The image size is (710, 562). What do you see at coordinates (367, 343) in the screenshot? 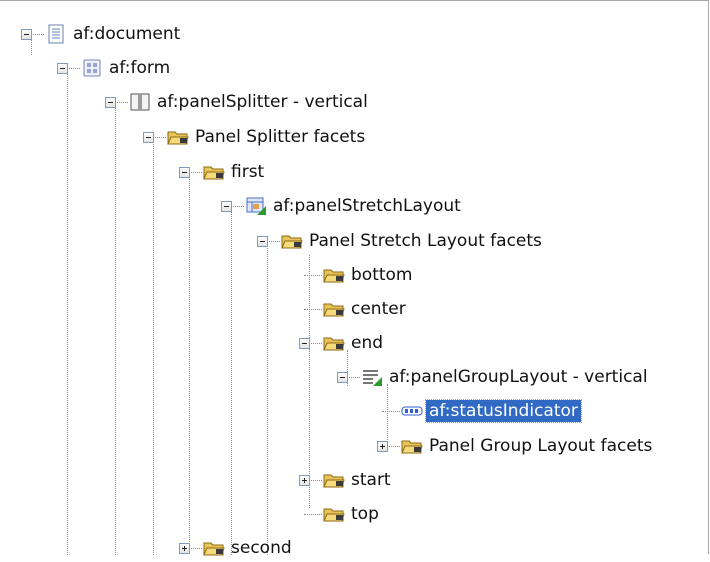
I see `tree-node-label: end` at bounding box center [367, 343].